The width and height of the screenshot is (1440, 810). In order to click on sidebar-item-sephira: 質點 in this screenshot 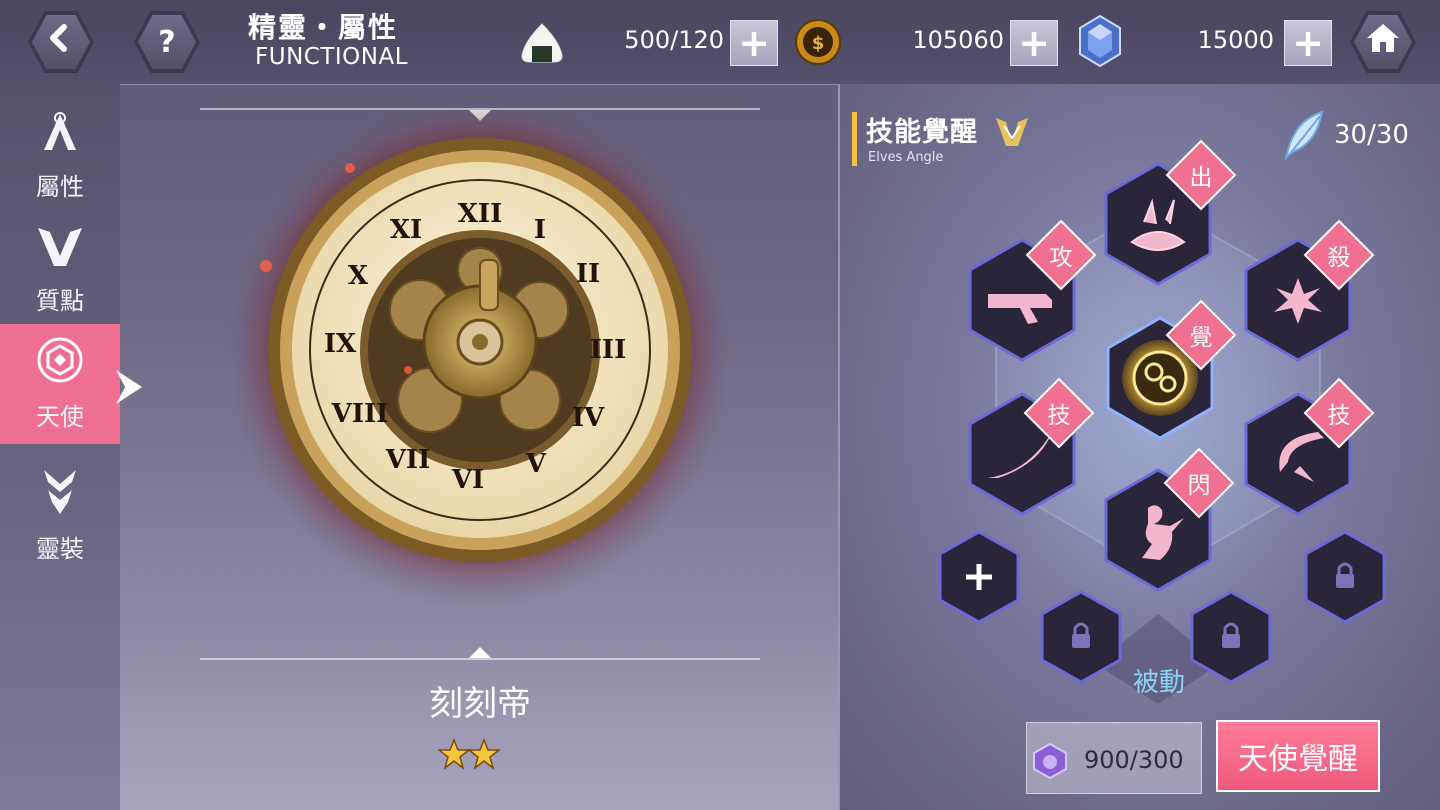, I will do `click(60, 270)`.